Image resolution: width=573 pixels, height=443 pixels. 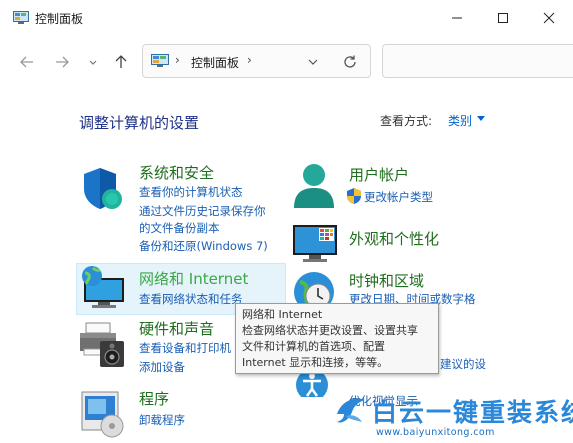 I want to click on tooltip-line: 文件和计算机的首选项、配置, so click(x=313, y=346).